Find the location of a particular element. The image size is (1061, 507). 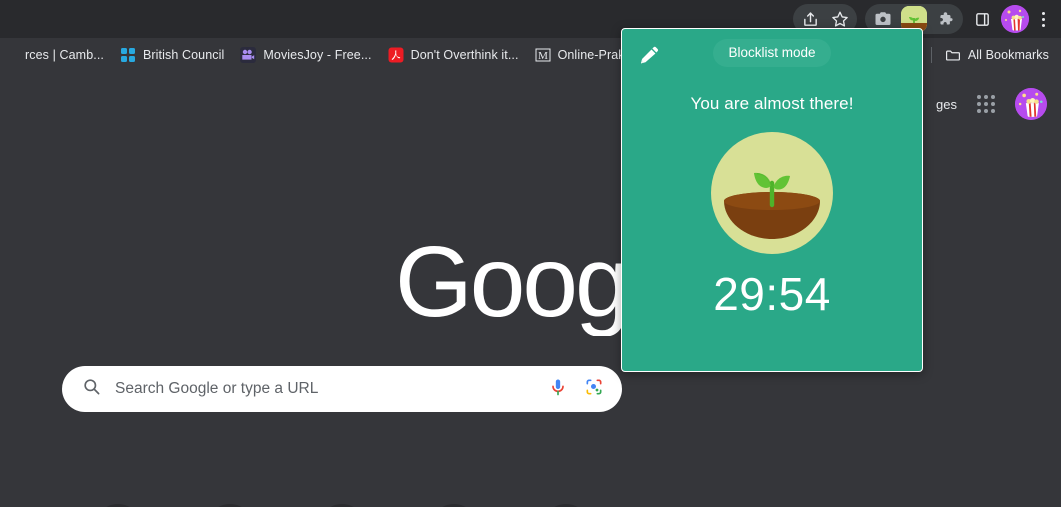

folder-icon is located at coordinates (953, 55).